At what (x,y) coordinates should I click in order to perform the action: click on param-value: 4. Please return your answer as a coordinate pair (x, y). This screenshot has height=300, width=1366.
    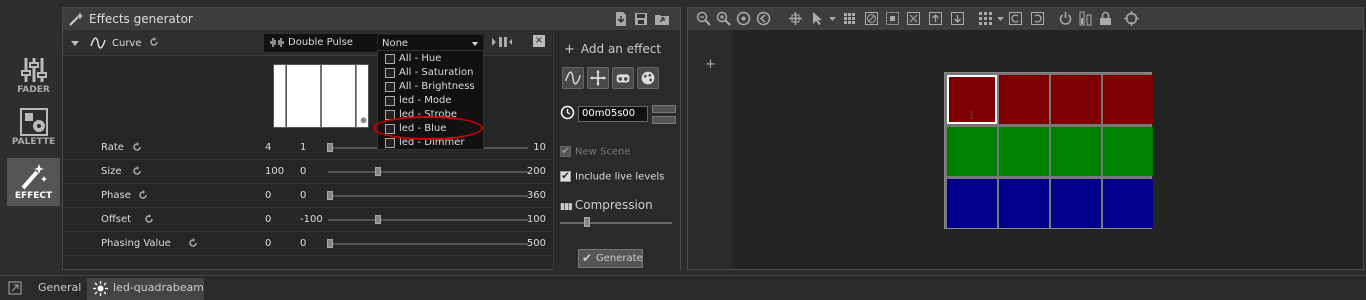
    Looking at the image, I should click on (268, 147).